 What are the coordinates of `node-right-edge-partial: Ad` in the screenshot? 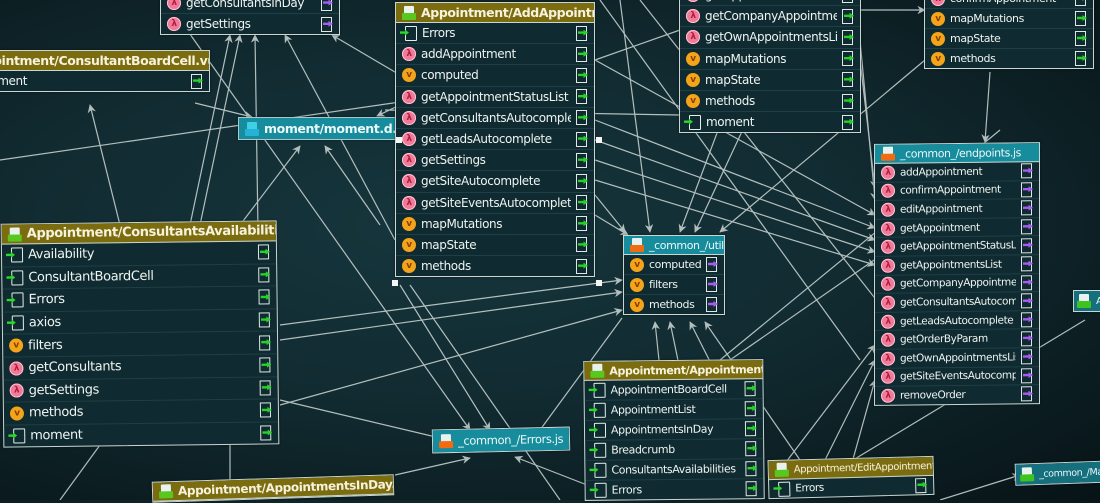 It's located at (1086, 301).